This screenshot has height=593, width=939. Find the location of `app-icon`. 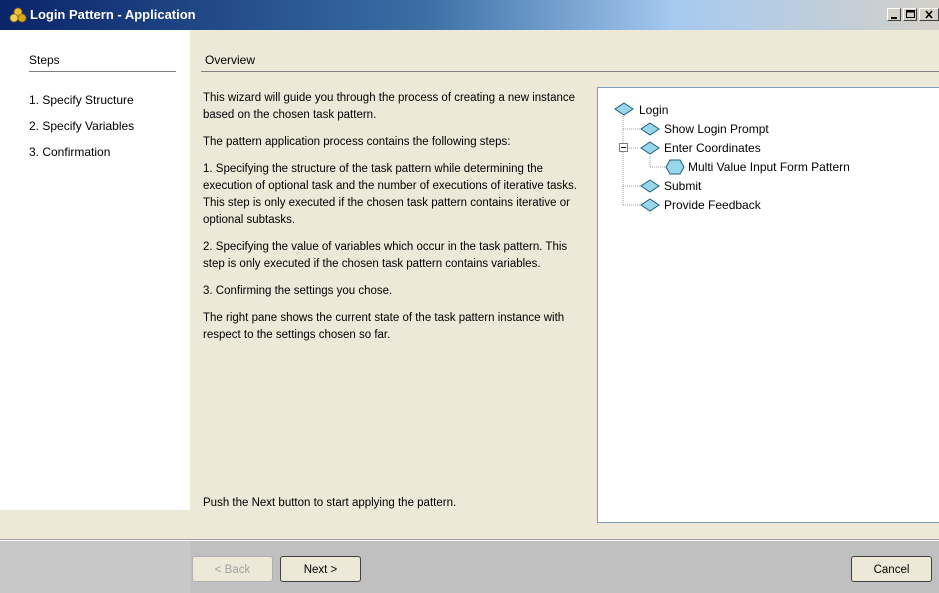

app-icon is located at coordinates (18, 15).